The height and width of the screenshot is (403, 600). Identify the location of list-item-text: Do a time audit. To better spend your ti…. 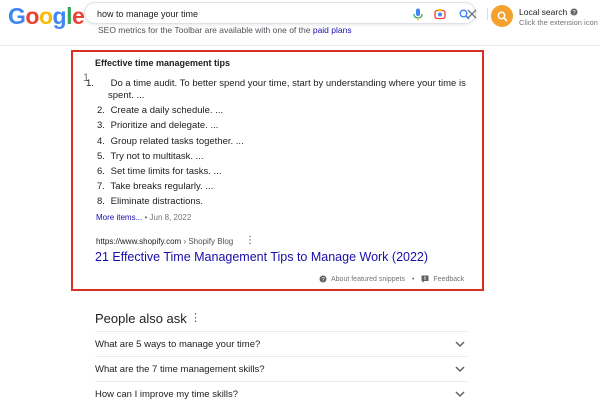
(287, 89).